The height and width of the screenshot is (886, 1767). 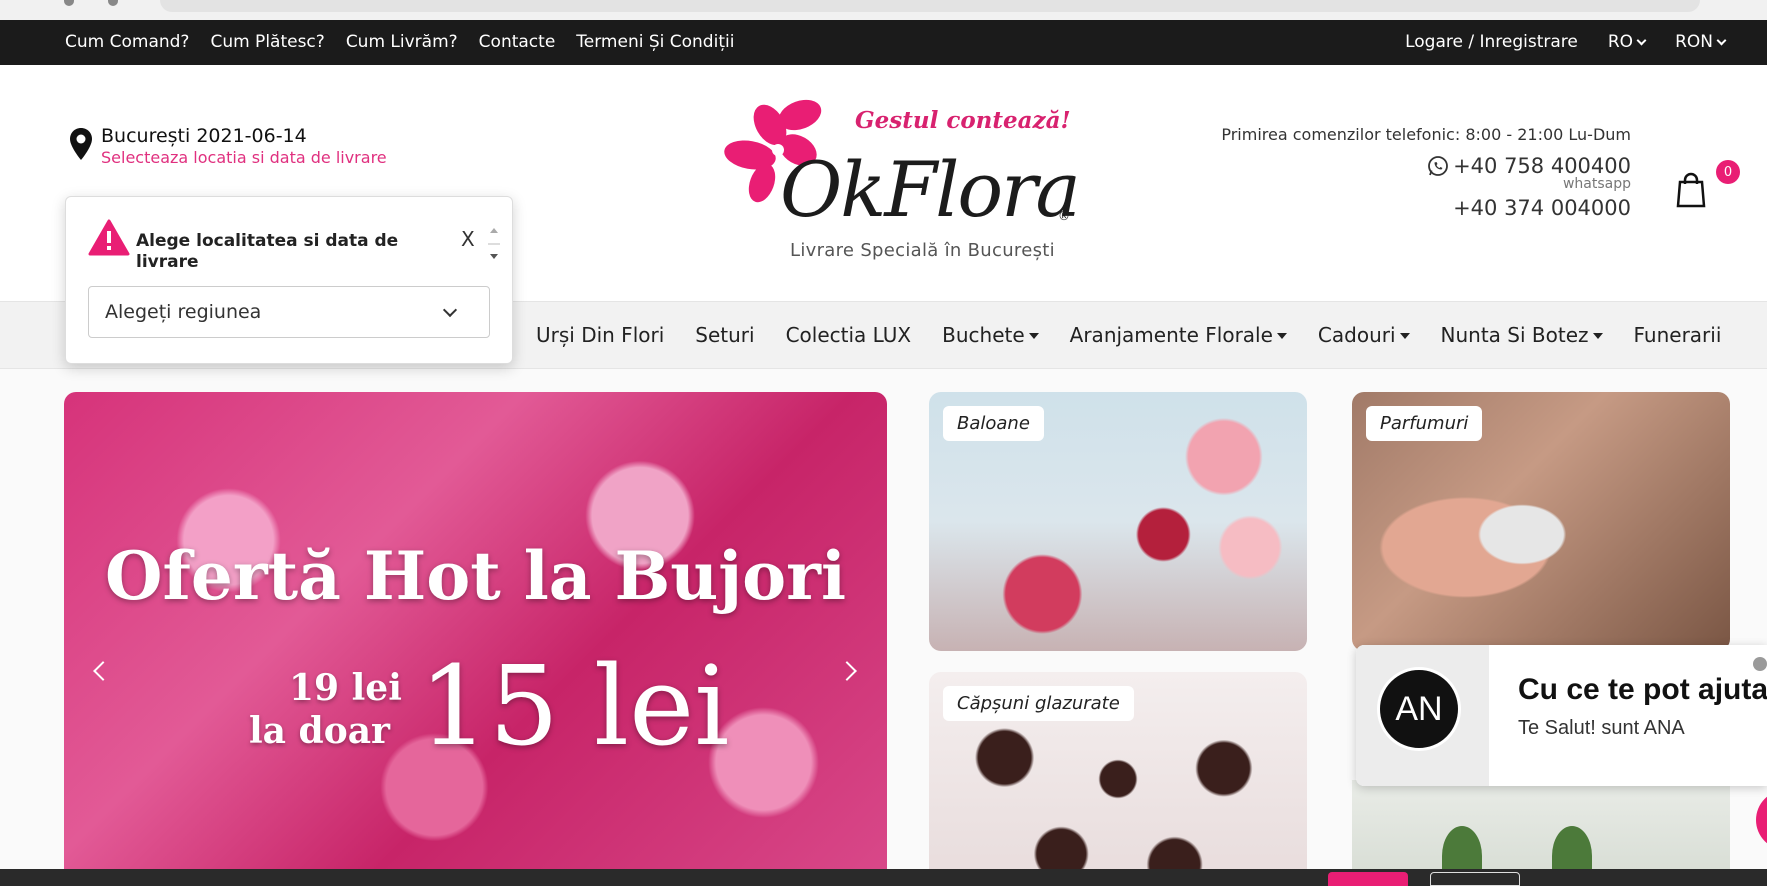 I want to click on browser-chrome, so click(x=883, y=10).